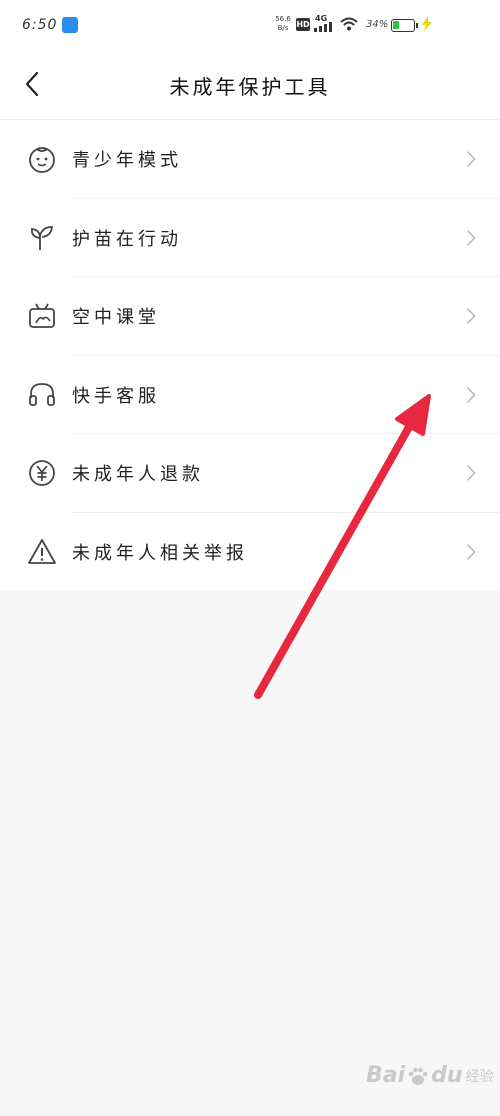 This screenshot has height=1116, width=500. Describe the element at coordinates (127, 161) in the screenshot. I see `menu-item-label: 青少年模式` at that location.